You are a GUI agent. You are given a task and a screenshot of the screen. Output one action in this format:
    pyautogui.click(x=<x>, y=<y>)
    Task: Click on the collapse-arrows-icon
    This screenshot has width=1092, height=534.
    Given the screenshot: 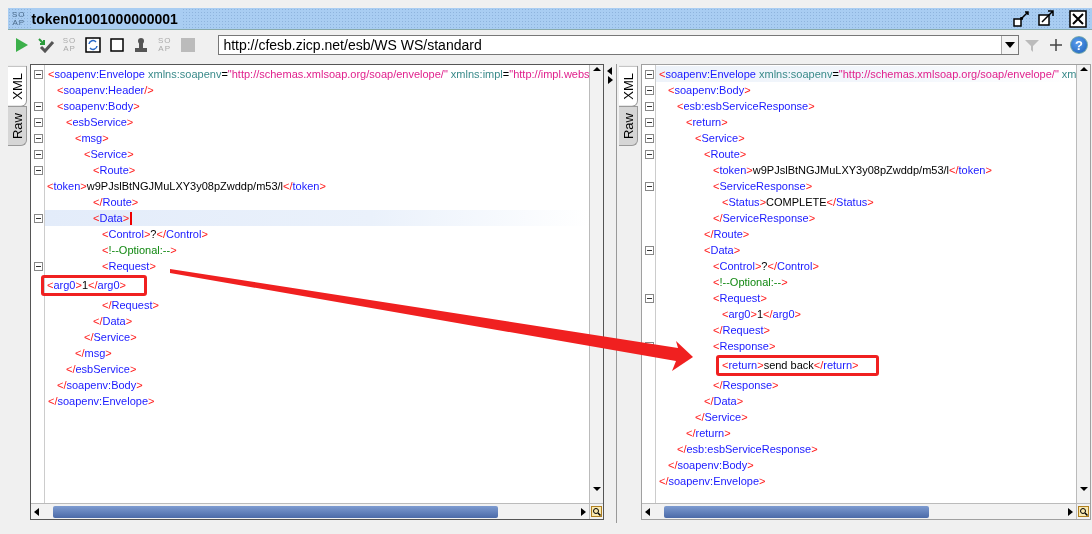 What is the action you would take?
    pyautogui.click(x=610, y=75)
    